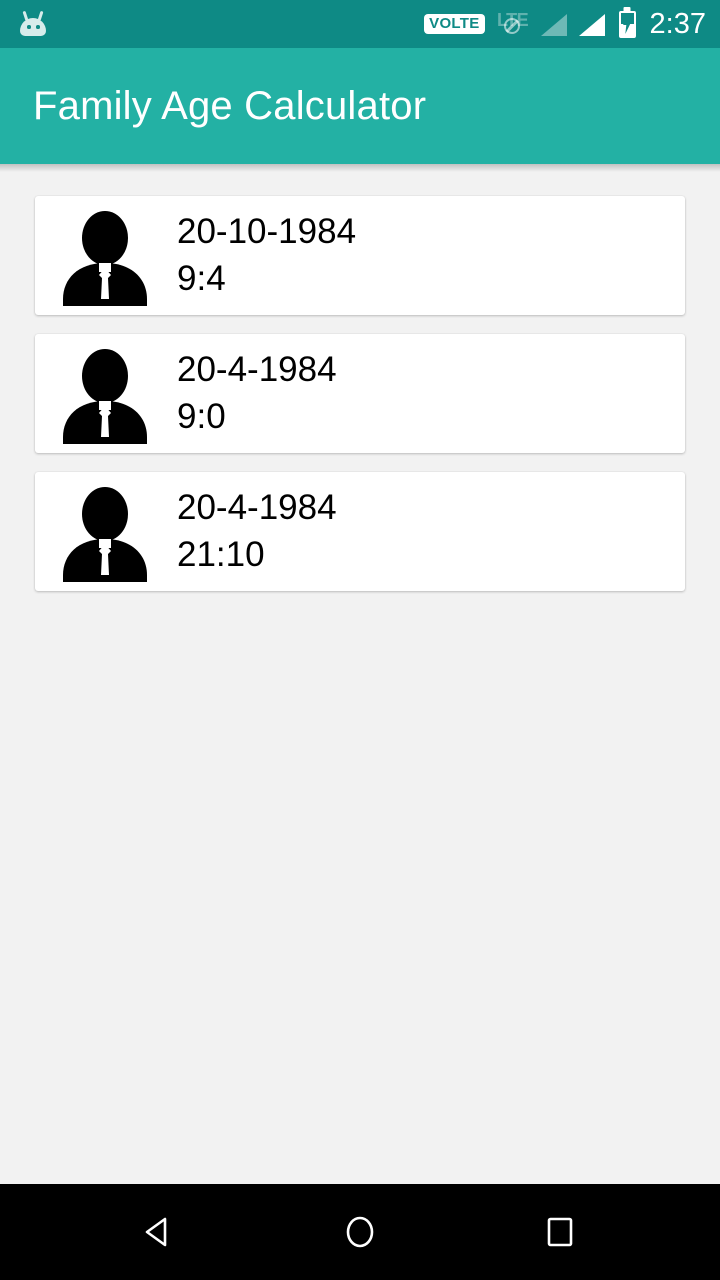 The width and height of the screenshot is (720, 1280). I want to click on back-triangle-icon, so click(156, 1232).